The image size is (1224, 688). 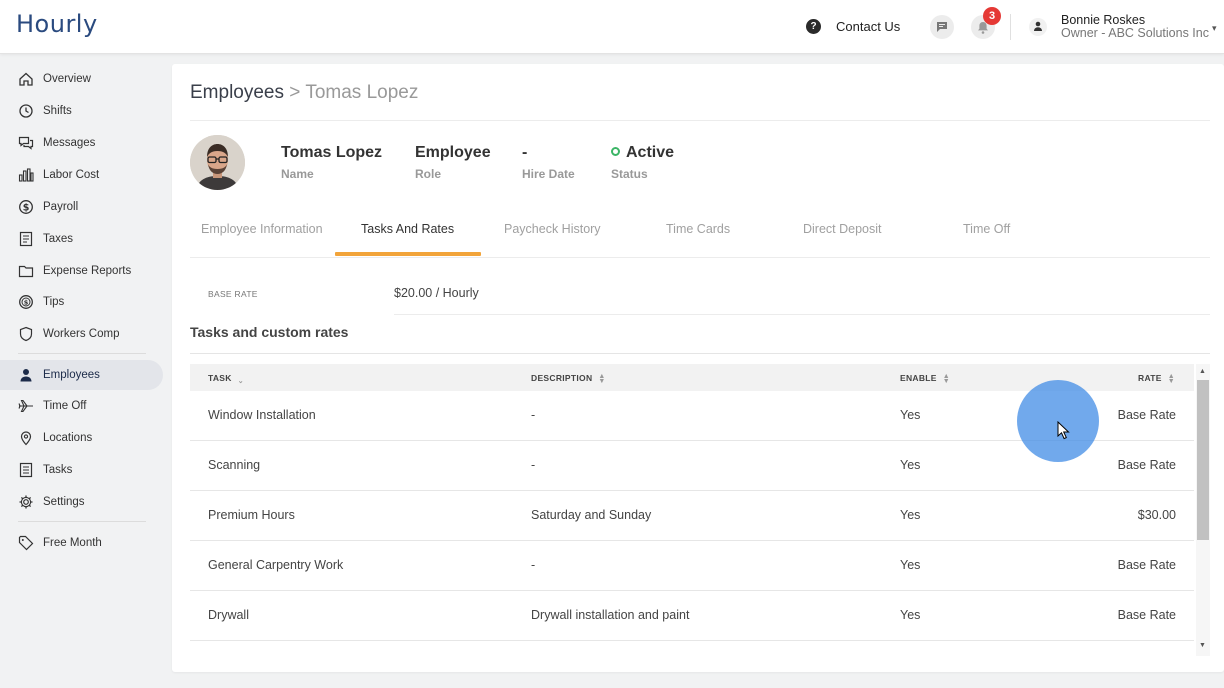 What do you see at coordinates (629, 174) in the screenshot?
I see `status-label: Status` at bounding box center [629, 174].